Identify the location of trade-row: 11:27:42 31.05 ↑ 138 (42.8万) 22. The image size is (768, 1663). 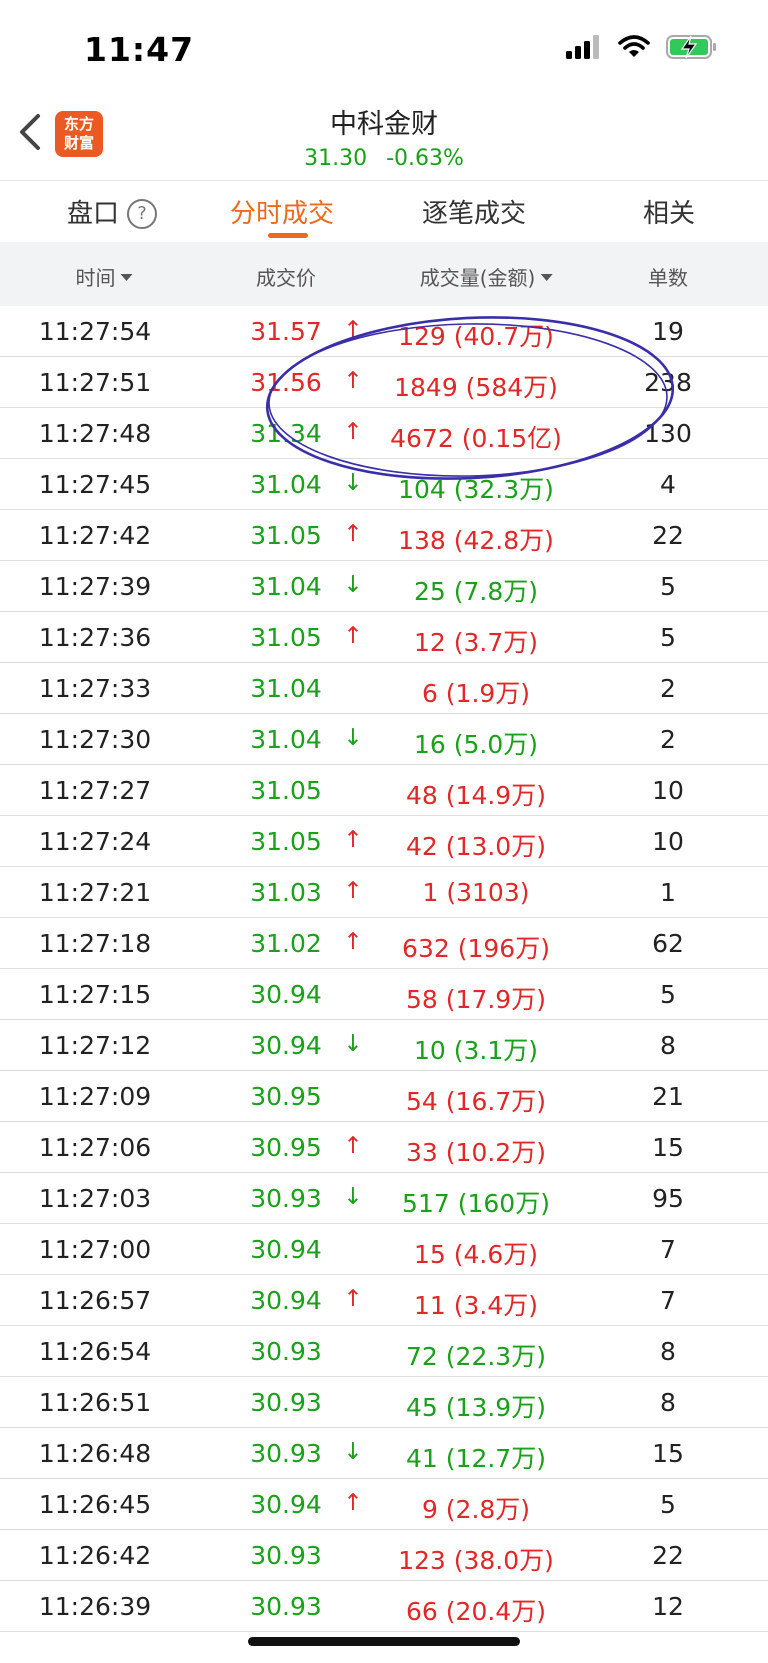
(384, 535).